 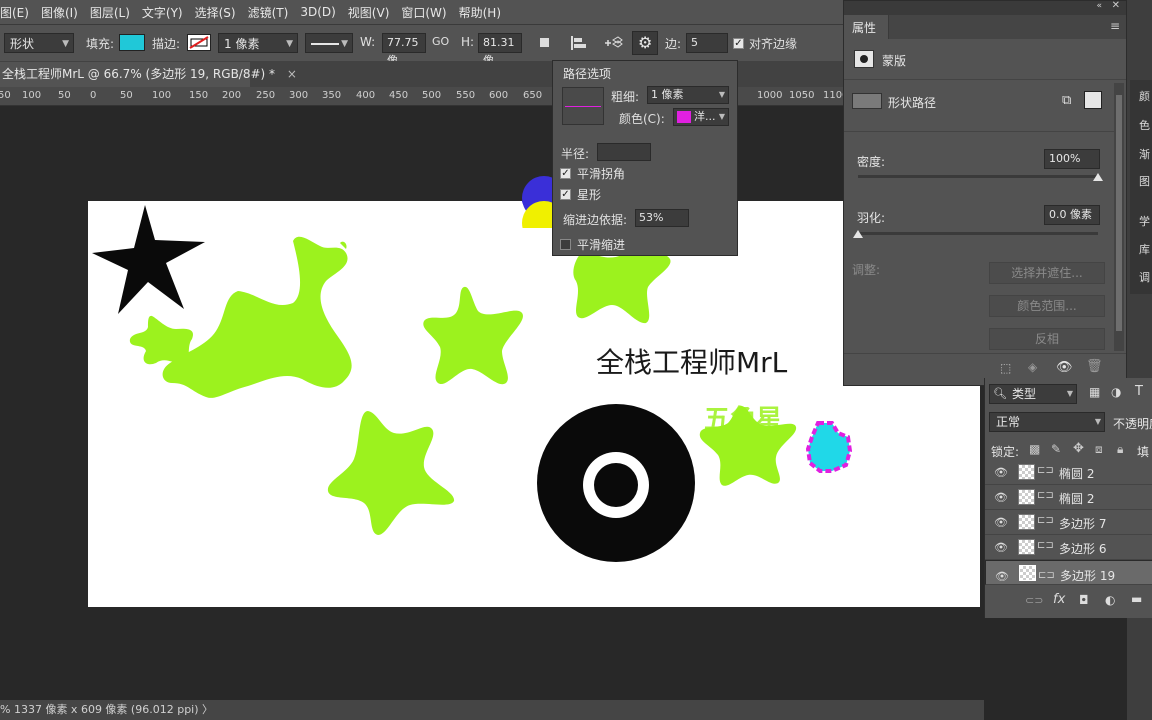 I want to click on arrange-icon, so click(x=614, y=42).